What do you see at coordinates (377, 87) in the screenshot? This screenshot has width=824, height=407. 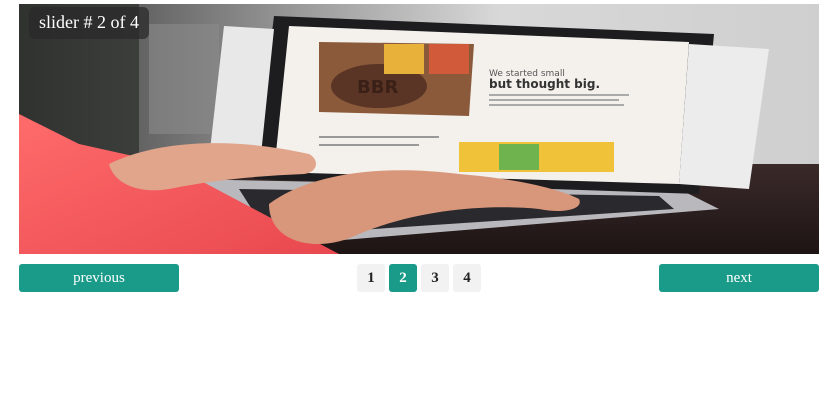 I see `screen-logo-text: BBR` at bounding box center [377, 87].